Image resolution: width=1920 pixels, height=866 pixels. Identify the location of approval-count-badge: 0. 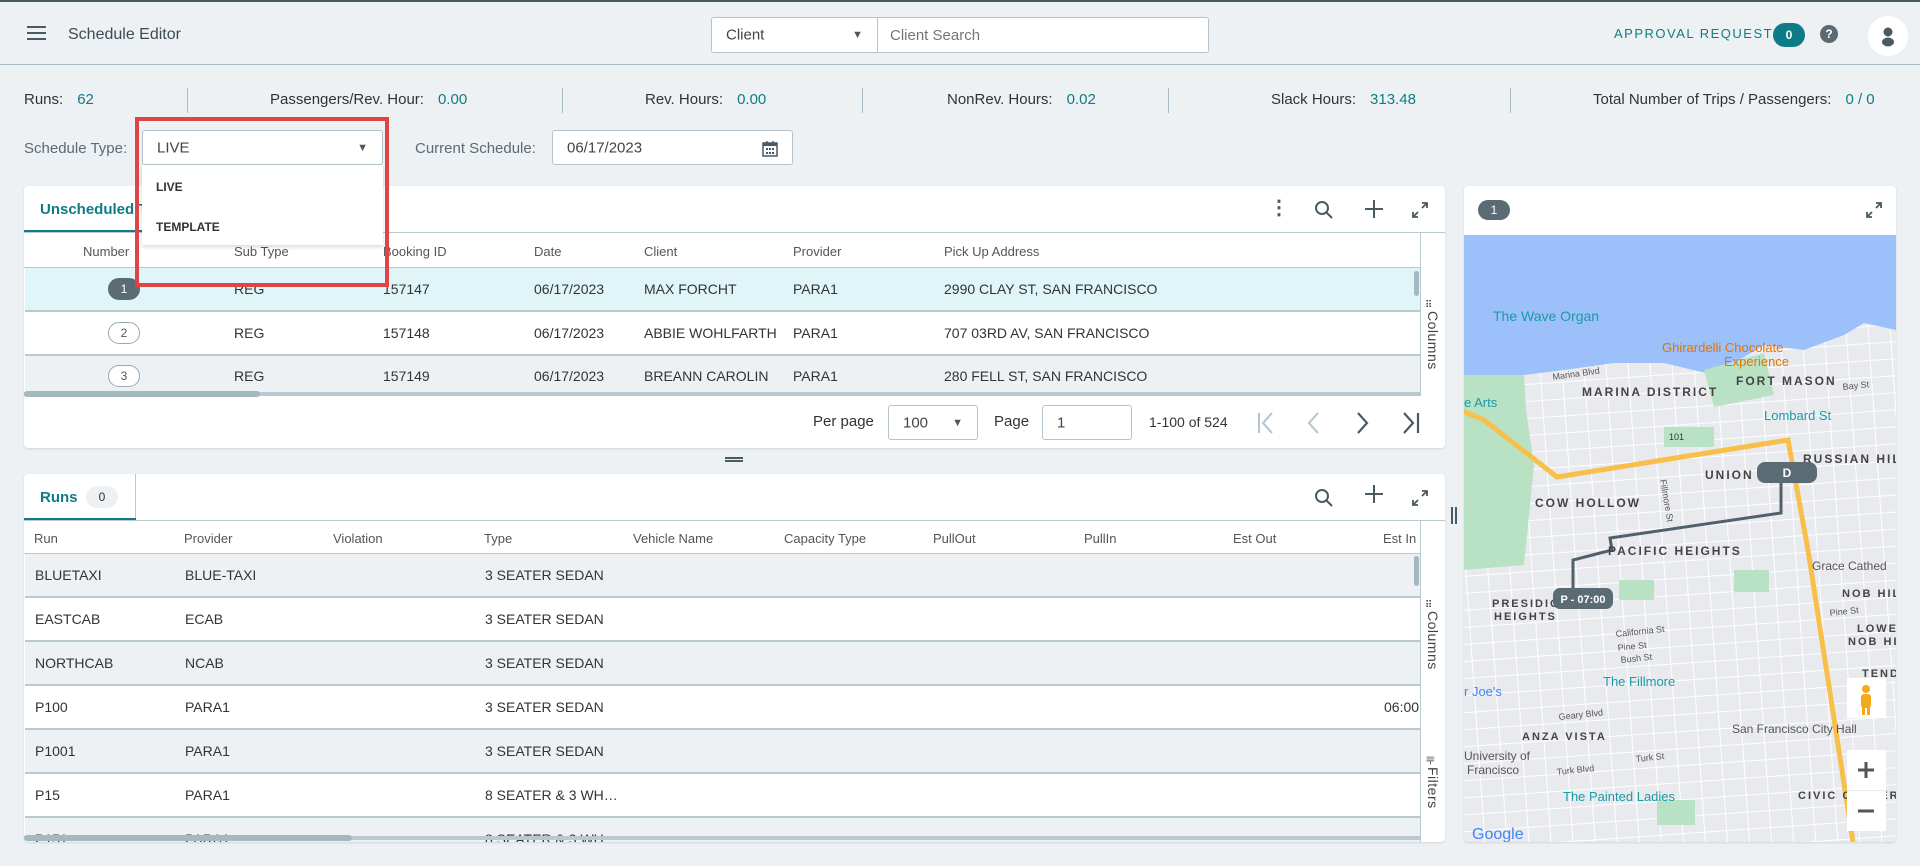
(1789, 35).